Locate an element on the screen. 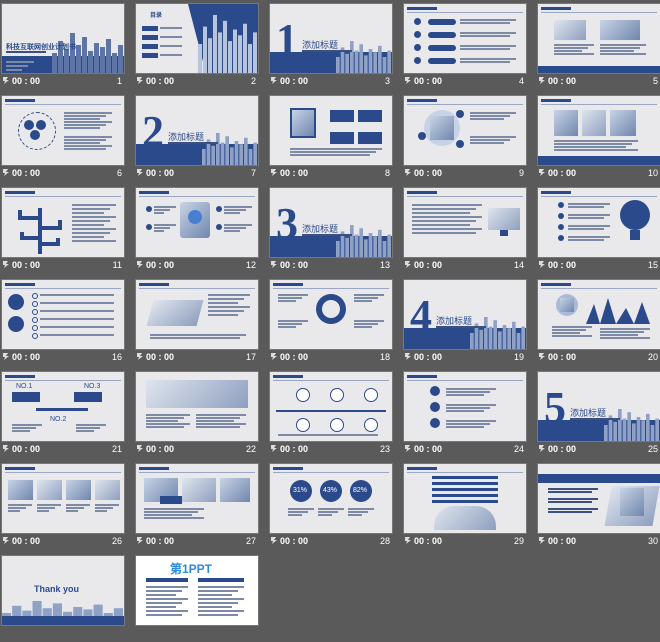  slide-preview: 科技互联网创业计划书 is located at coordinates (63, 38).